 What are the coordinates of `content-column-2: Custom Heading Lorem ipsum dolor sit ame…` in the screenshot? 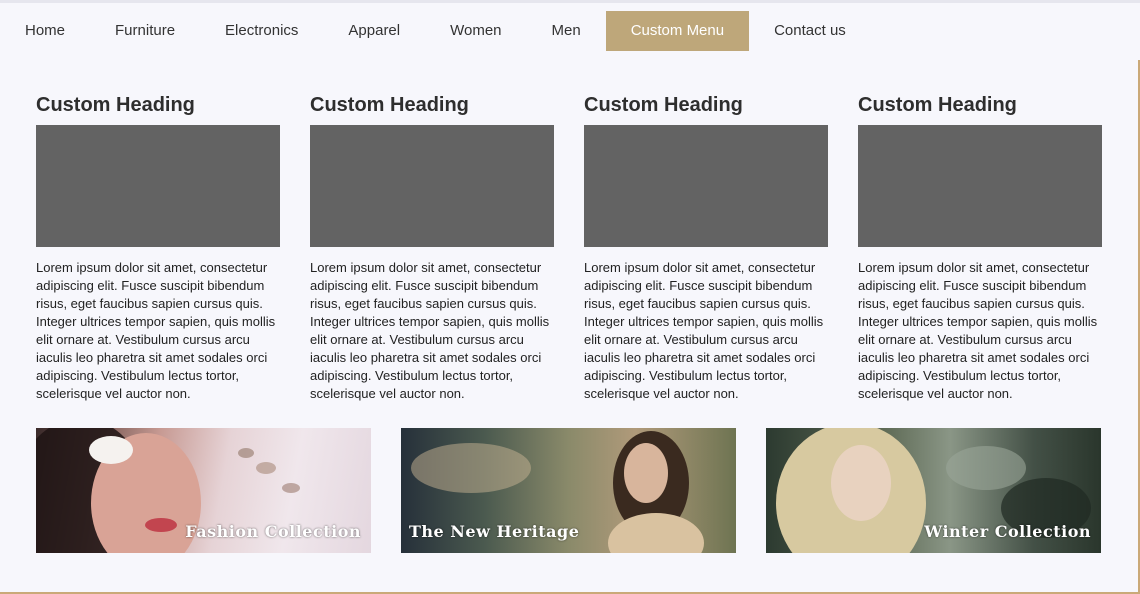 It's located at (432, 247).